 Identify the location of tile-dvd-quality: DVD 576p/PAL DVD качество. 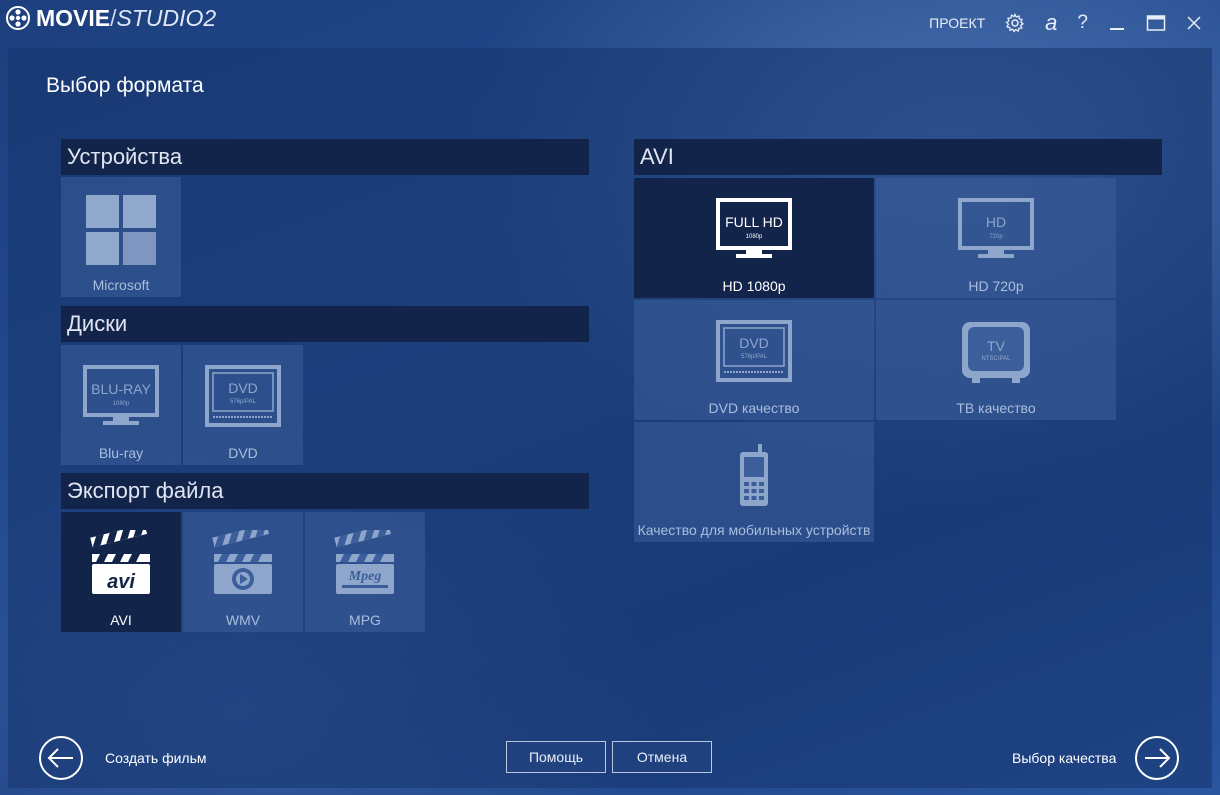
(754, 360).